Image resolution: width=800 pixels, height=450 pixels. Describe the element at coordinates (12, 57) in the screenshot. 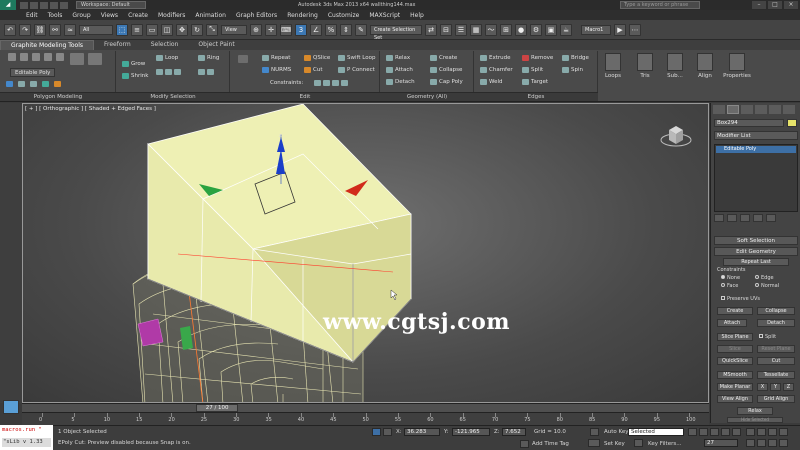

I see `vertex-mode-icon` at that location.